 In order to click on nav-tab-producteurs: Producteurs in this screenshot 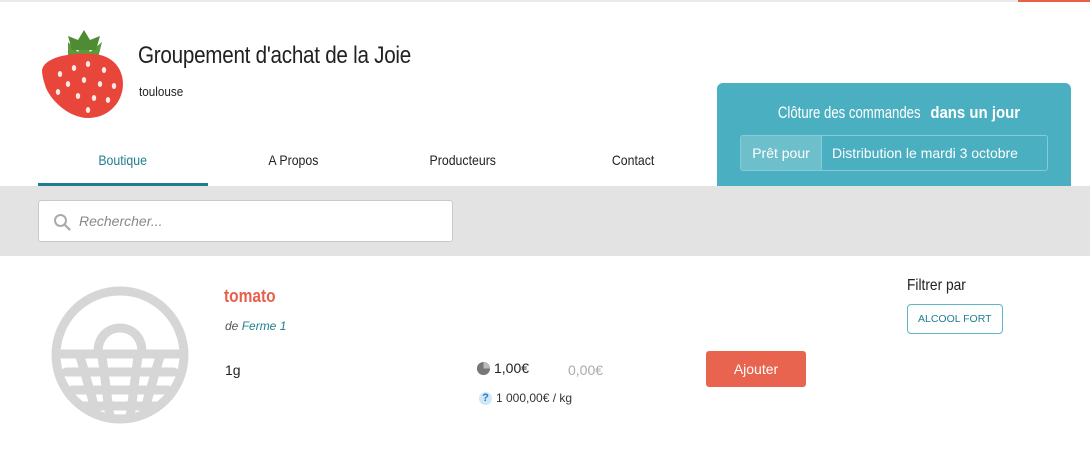, I will do `click(463, 165)`.